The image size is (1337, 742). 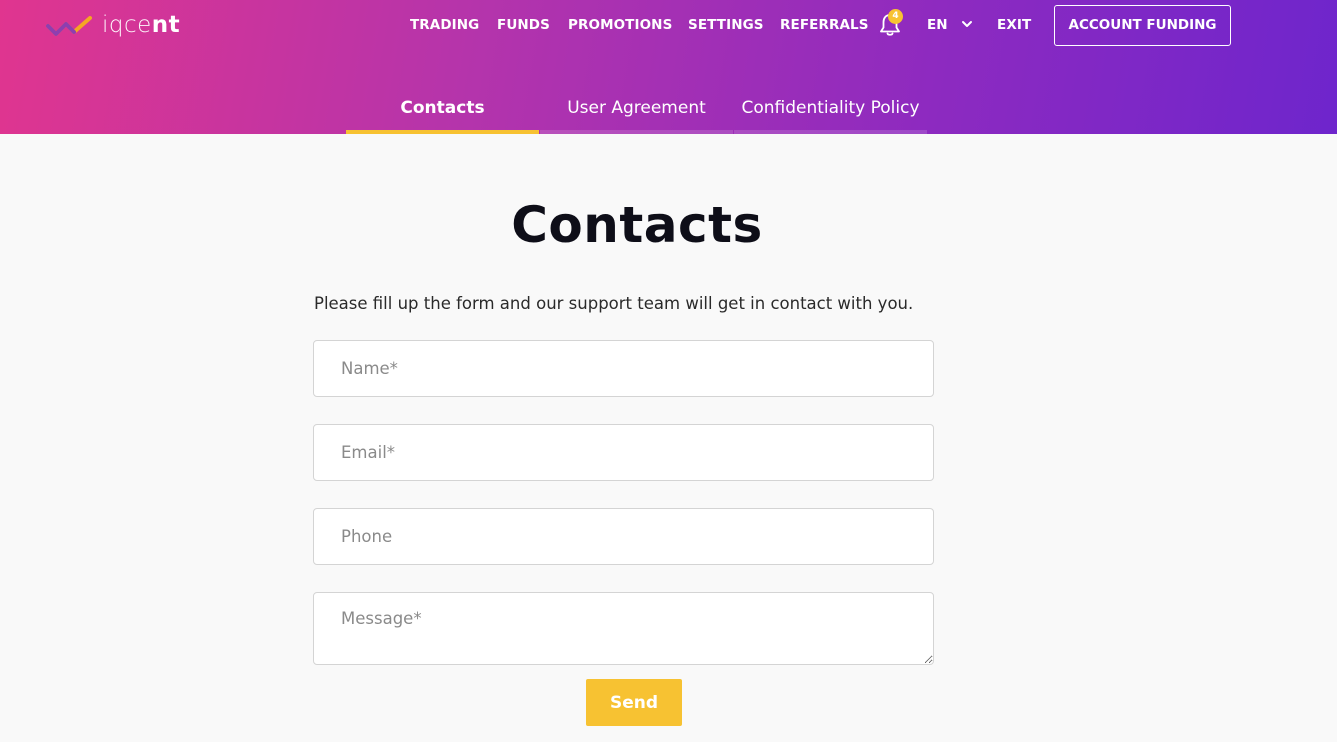 What do you see at coordinates (623, 368) in the screenshot?
I see `name-input` at bounding box center [623, 368].